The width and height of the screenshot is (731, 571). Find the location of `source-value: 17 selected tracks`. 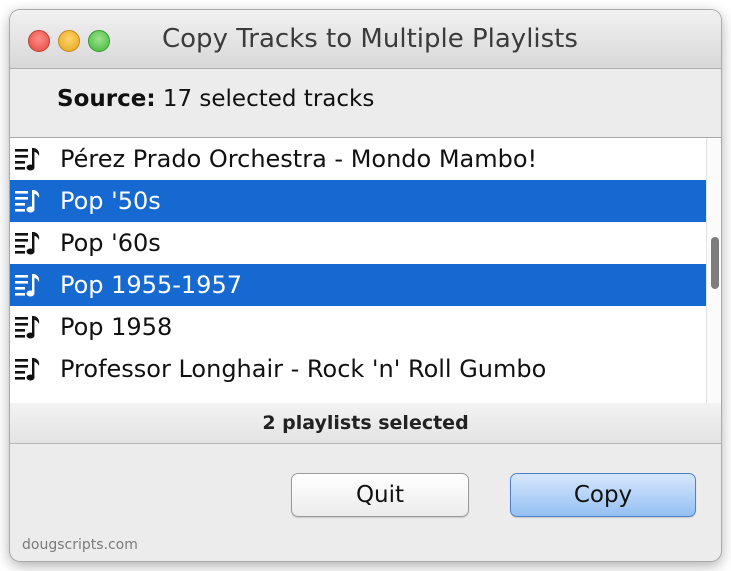

source-value: 17 selected tracks is located at coordinates (268, 99).